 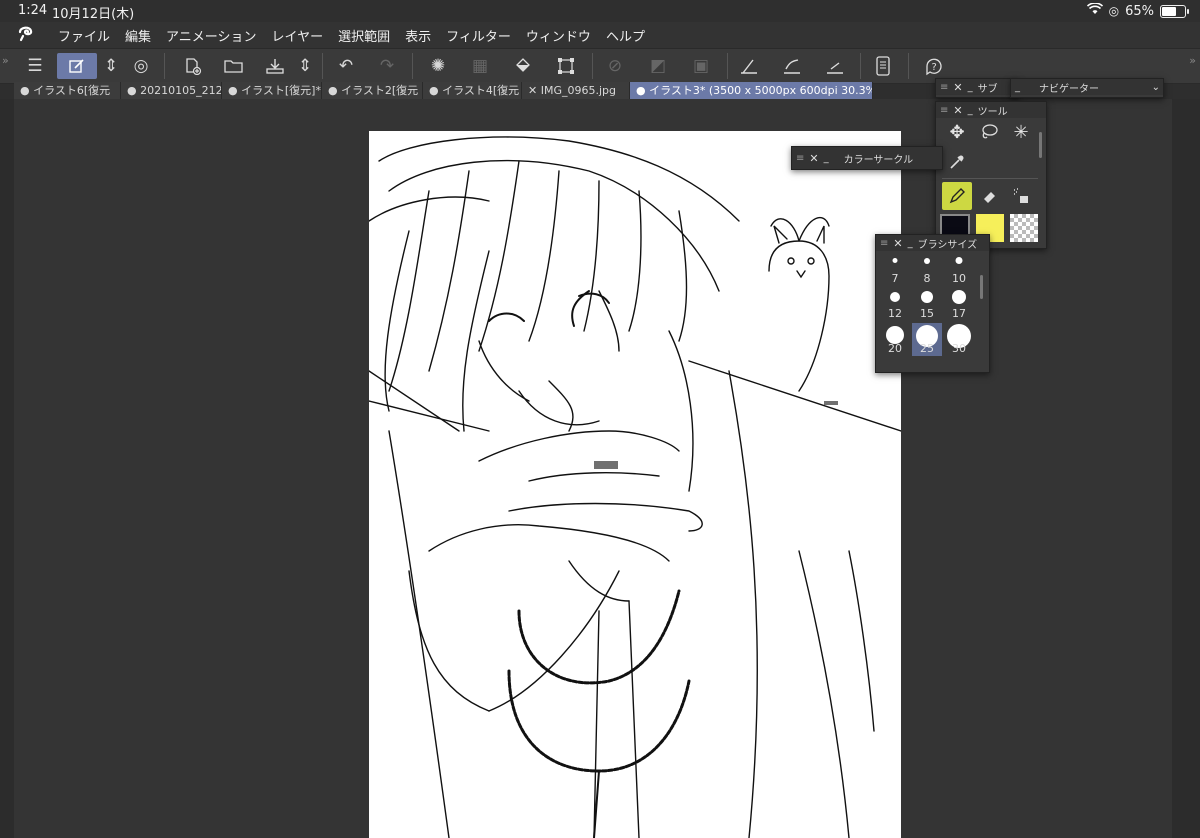 I want to click on undo-icon: ↶, so click(x=346, y=66).